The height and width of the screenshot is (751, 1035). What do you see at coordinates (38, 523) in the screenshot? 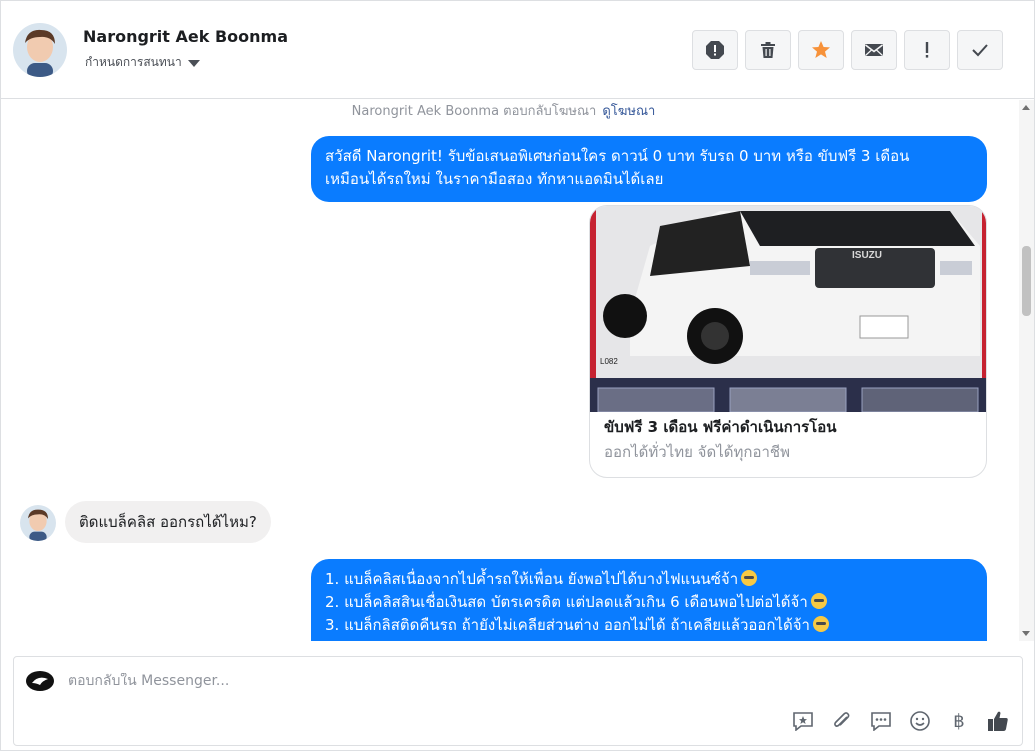
I see `contact-avatar-small` at bounding box center [38, 523].